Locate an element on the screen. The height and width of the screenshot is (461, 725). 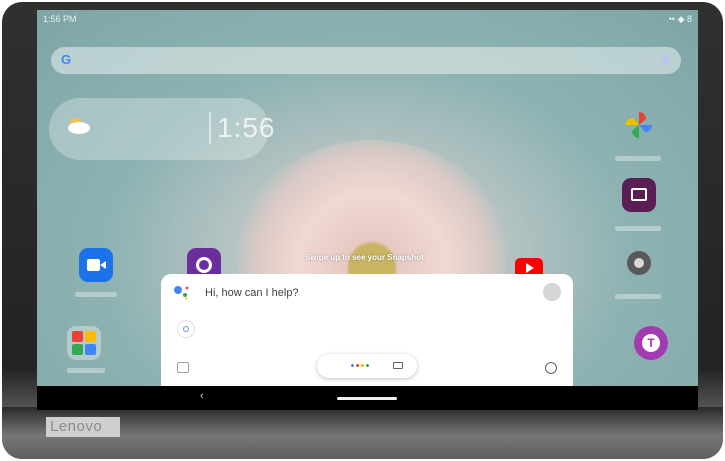
lens-button is located at coordinates (186, 329).